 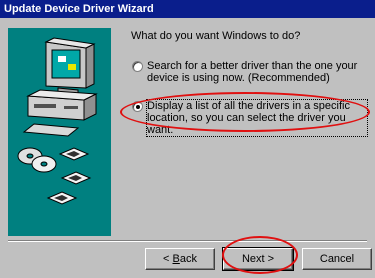 What do you see at coordinates (180, 259) in the screenshot?
I see `back-button: < Back` at bounding box center [180, 259].